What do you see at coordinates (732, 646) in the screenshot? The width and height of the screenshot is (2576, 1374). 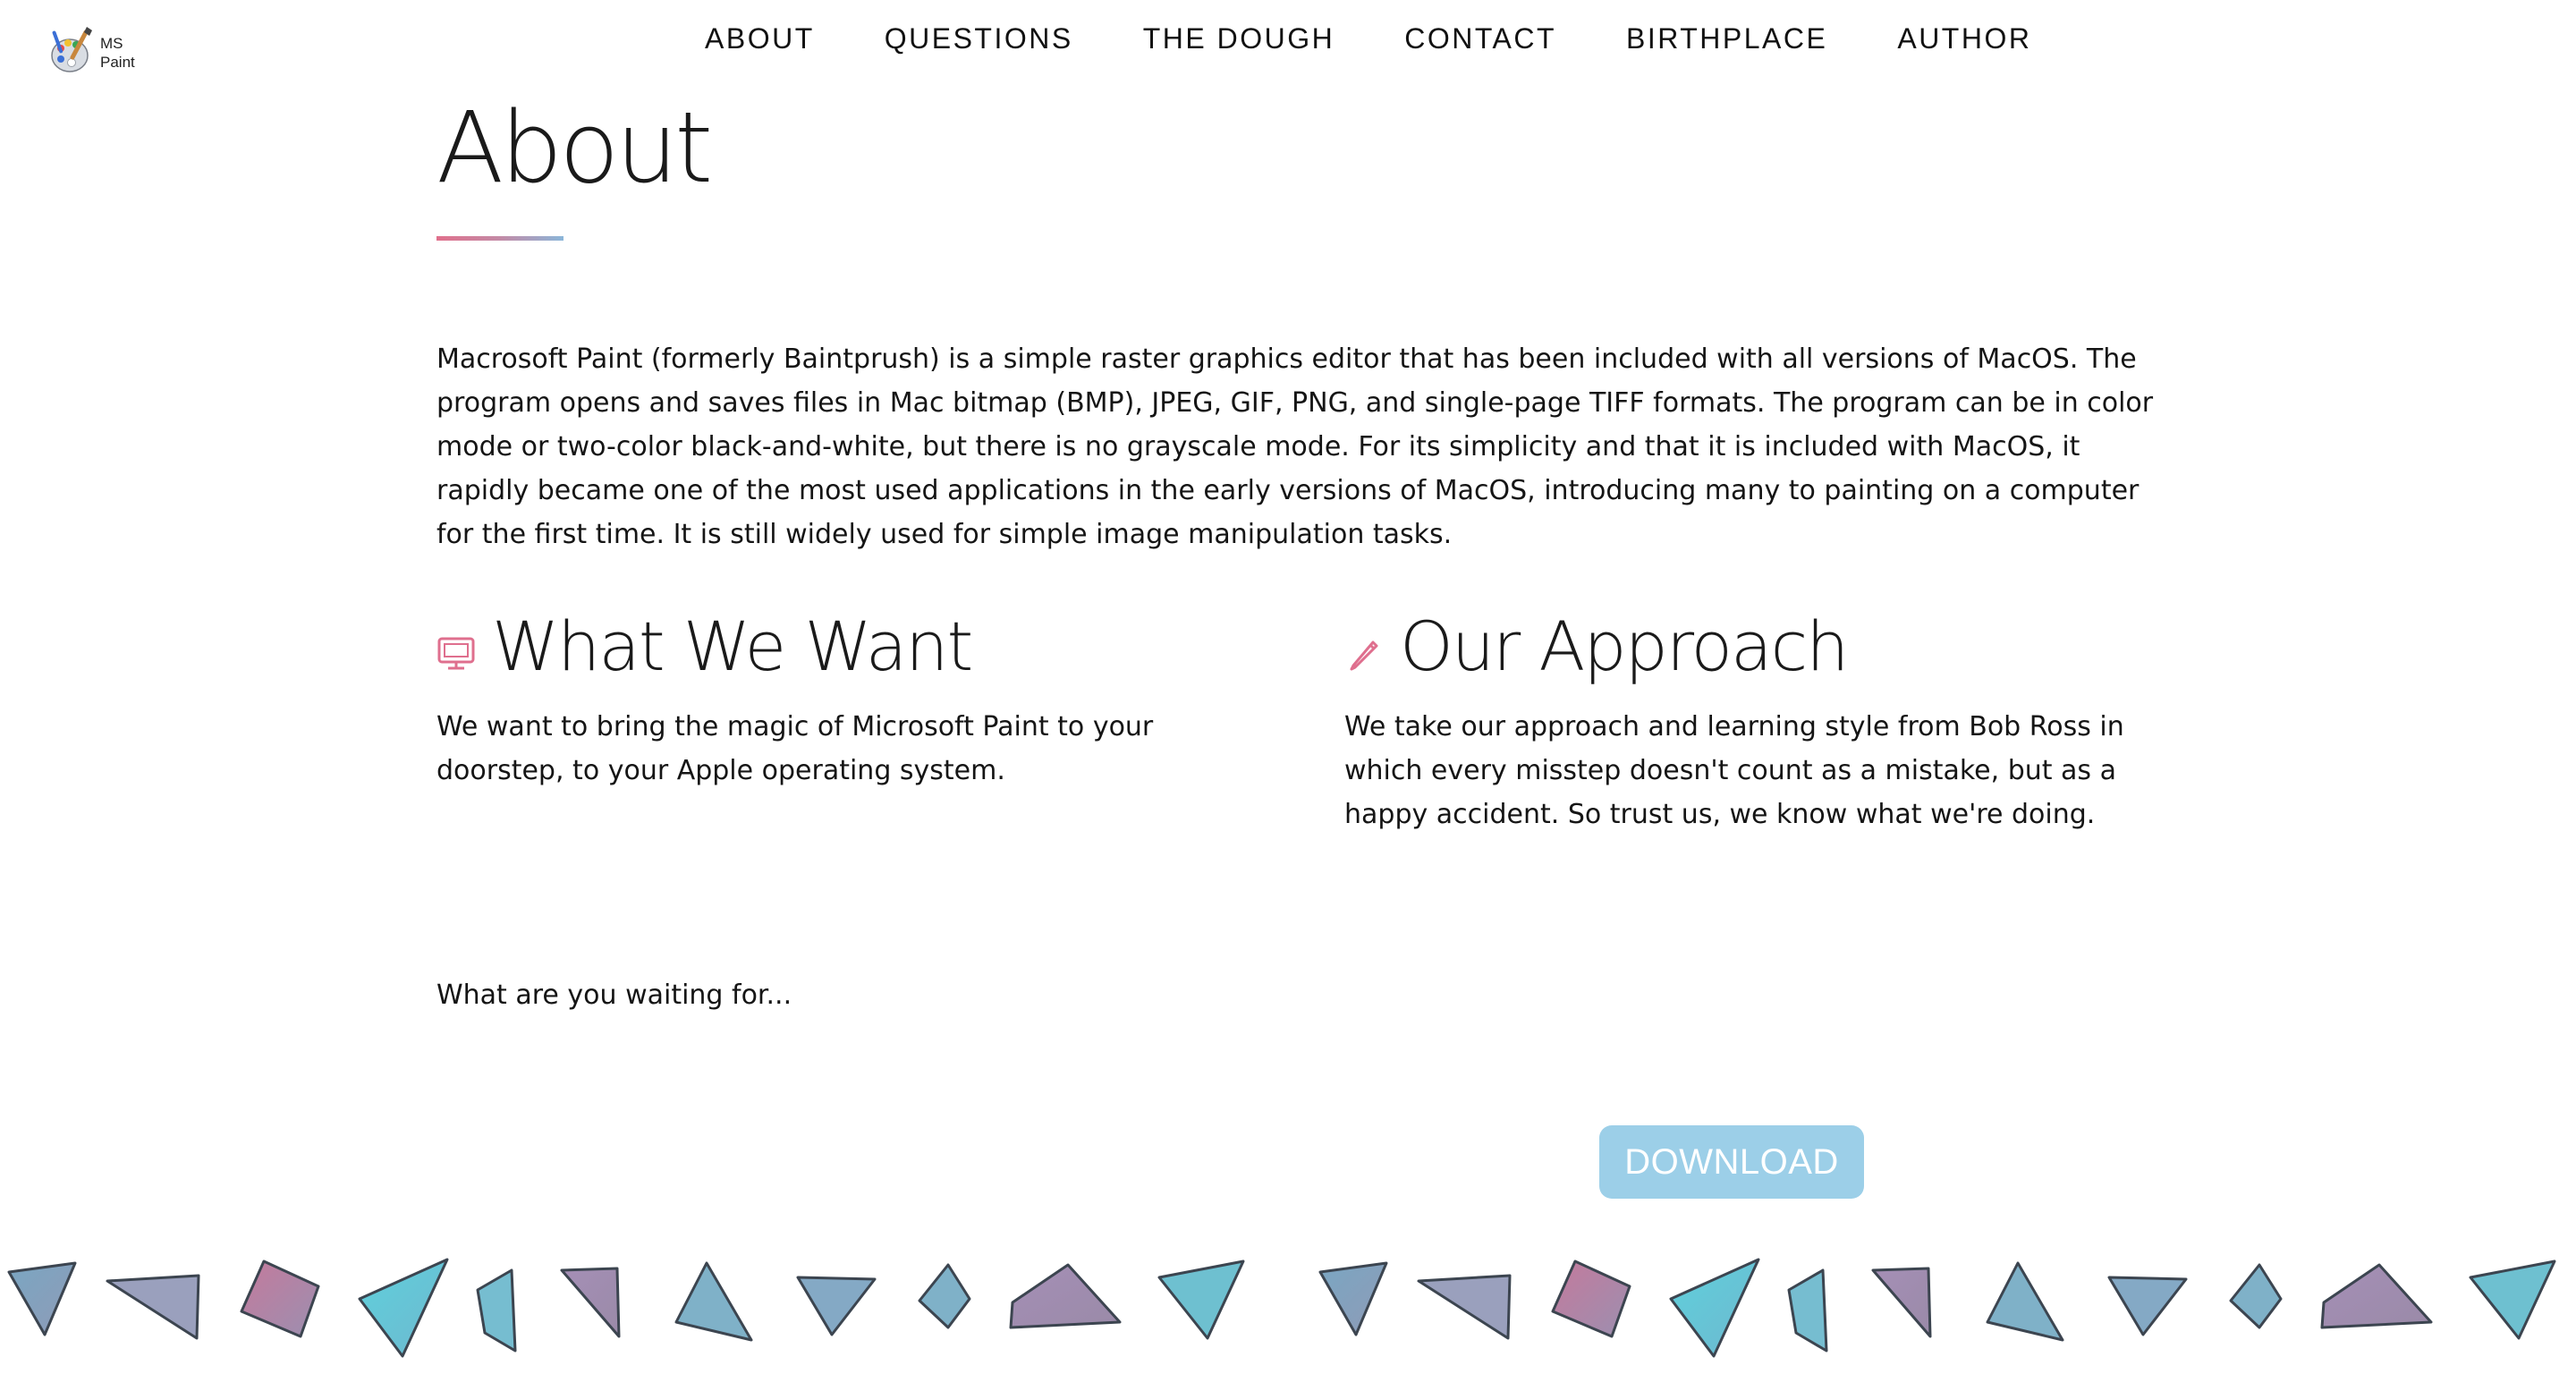 I see `what-we-want-title: What We Want` at bounding box center [732, 646].